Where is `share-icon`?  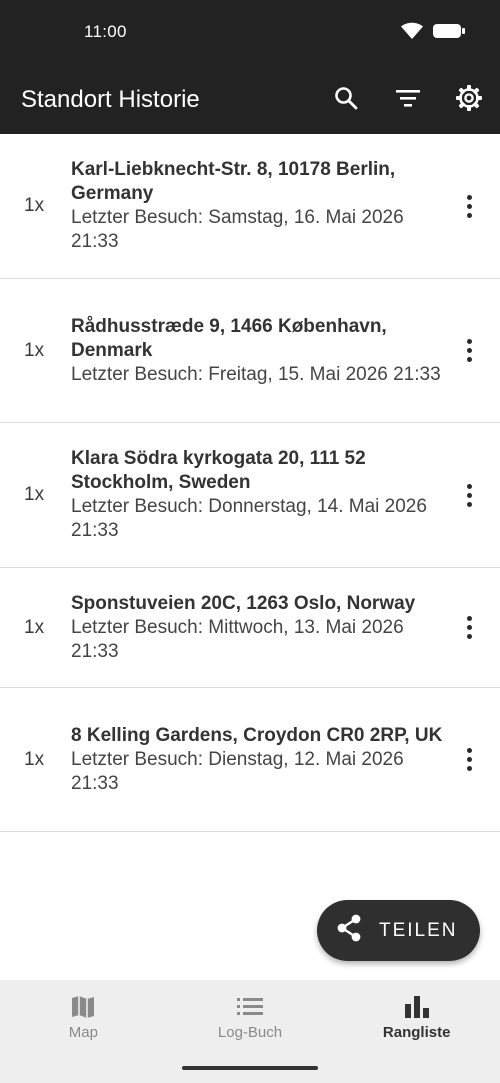 share-icon is located at coordinates (349, 930).